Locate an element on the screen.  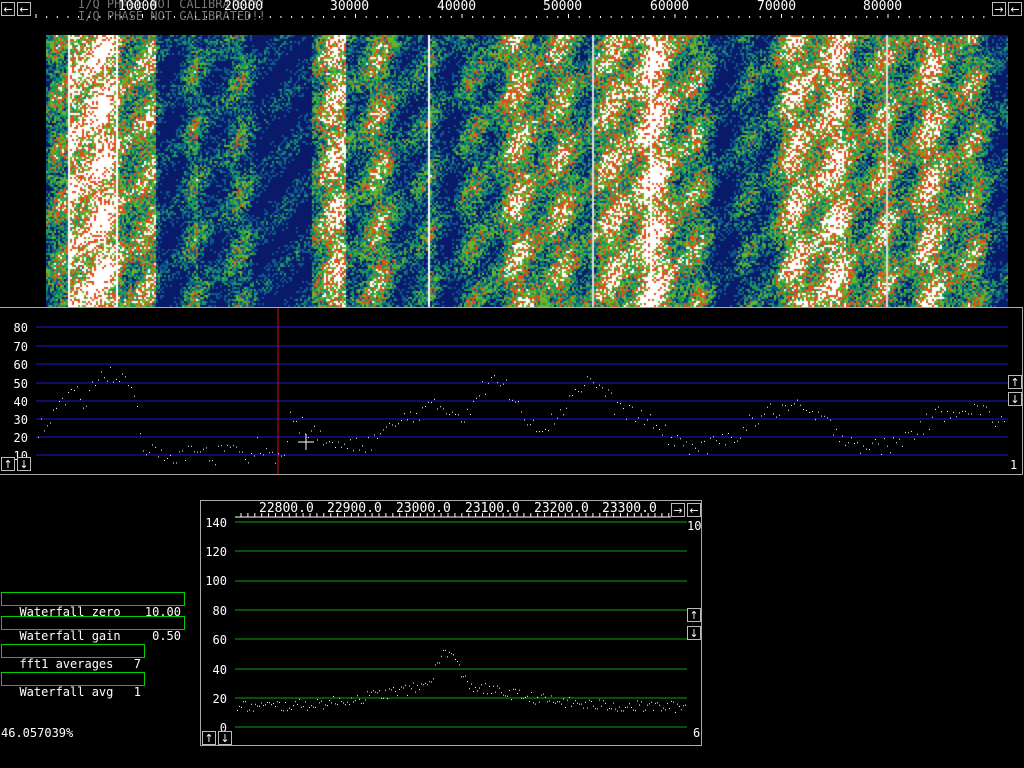
baseband-left-arrow-icon: ← is located at coordinates (694, 510).